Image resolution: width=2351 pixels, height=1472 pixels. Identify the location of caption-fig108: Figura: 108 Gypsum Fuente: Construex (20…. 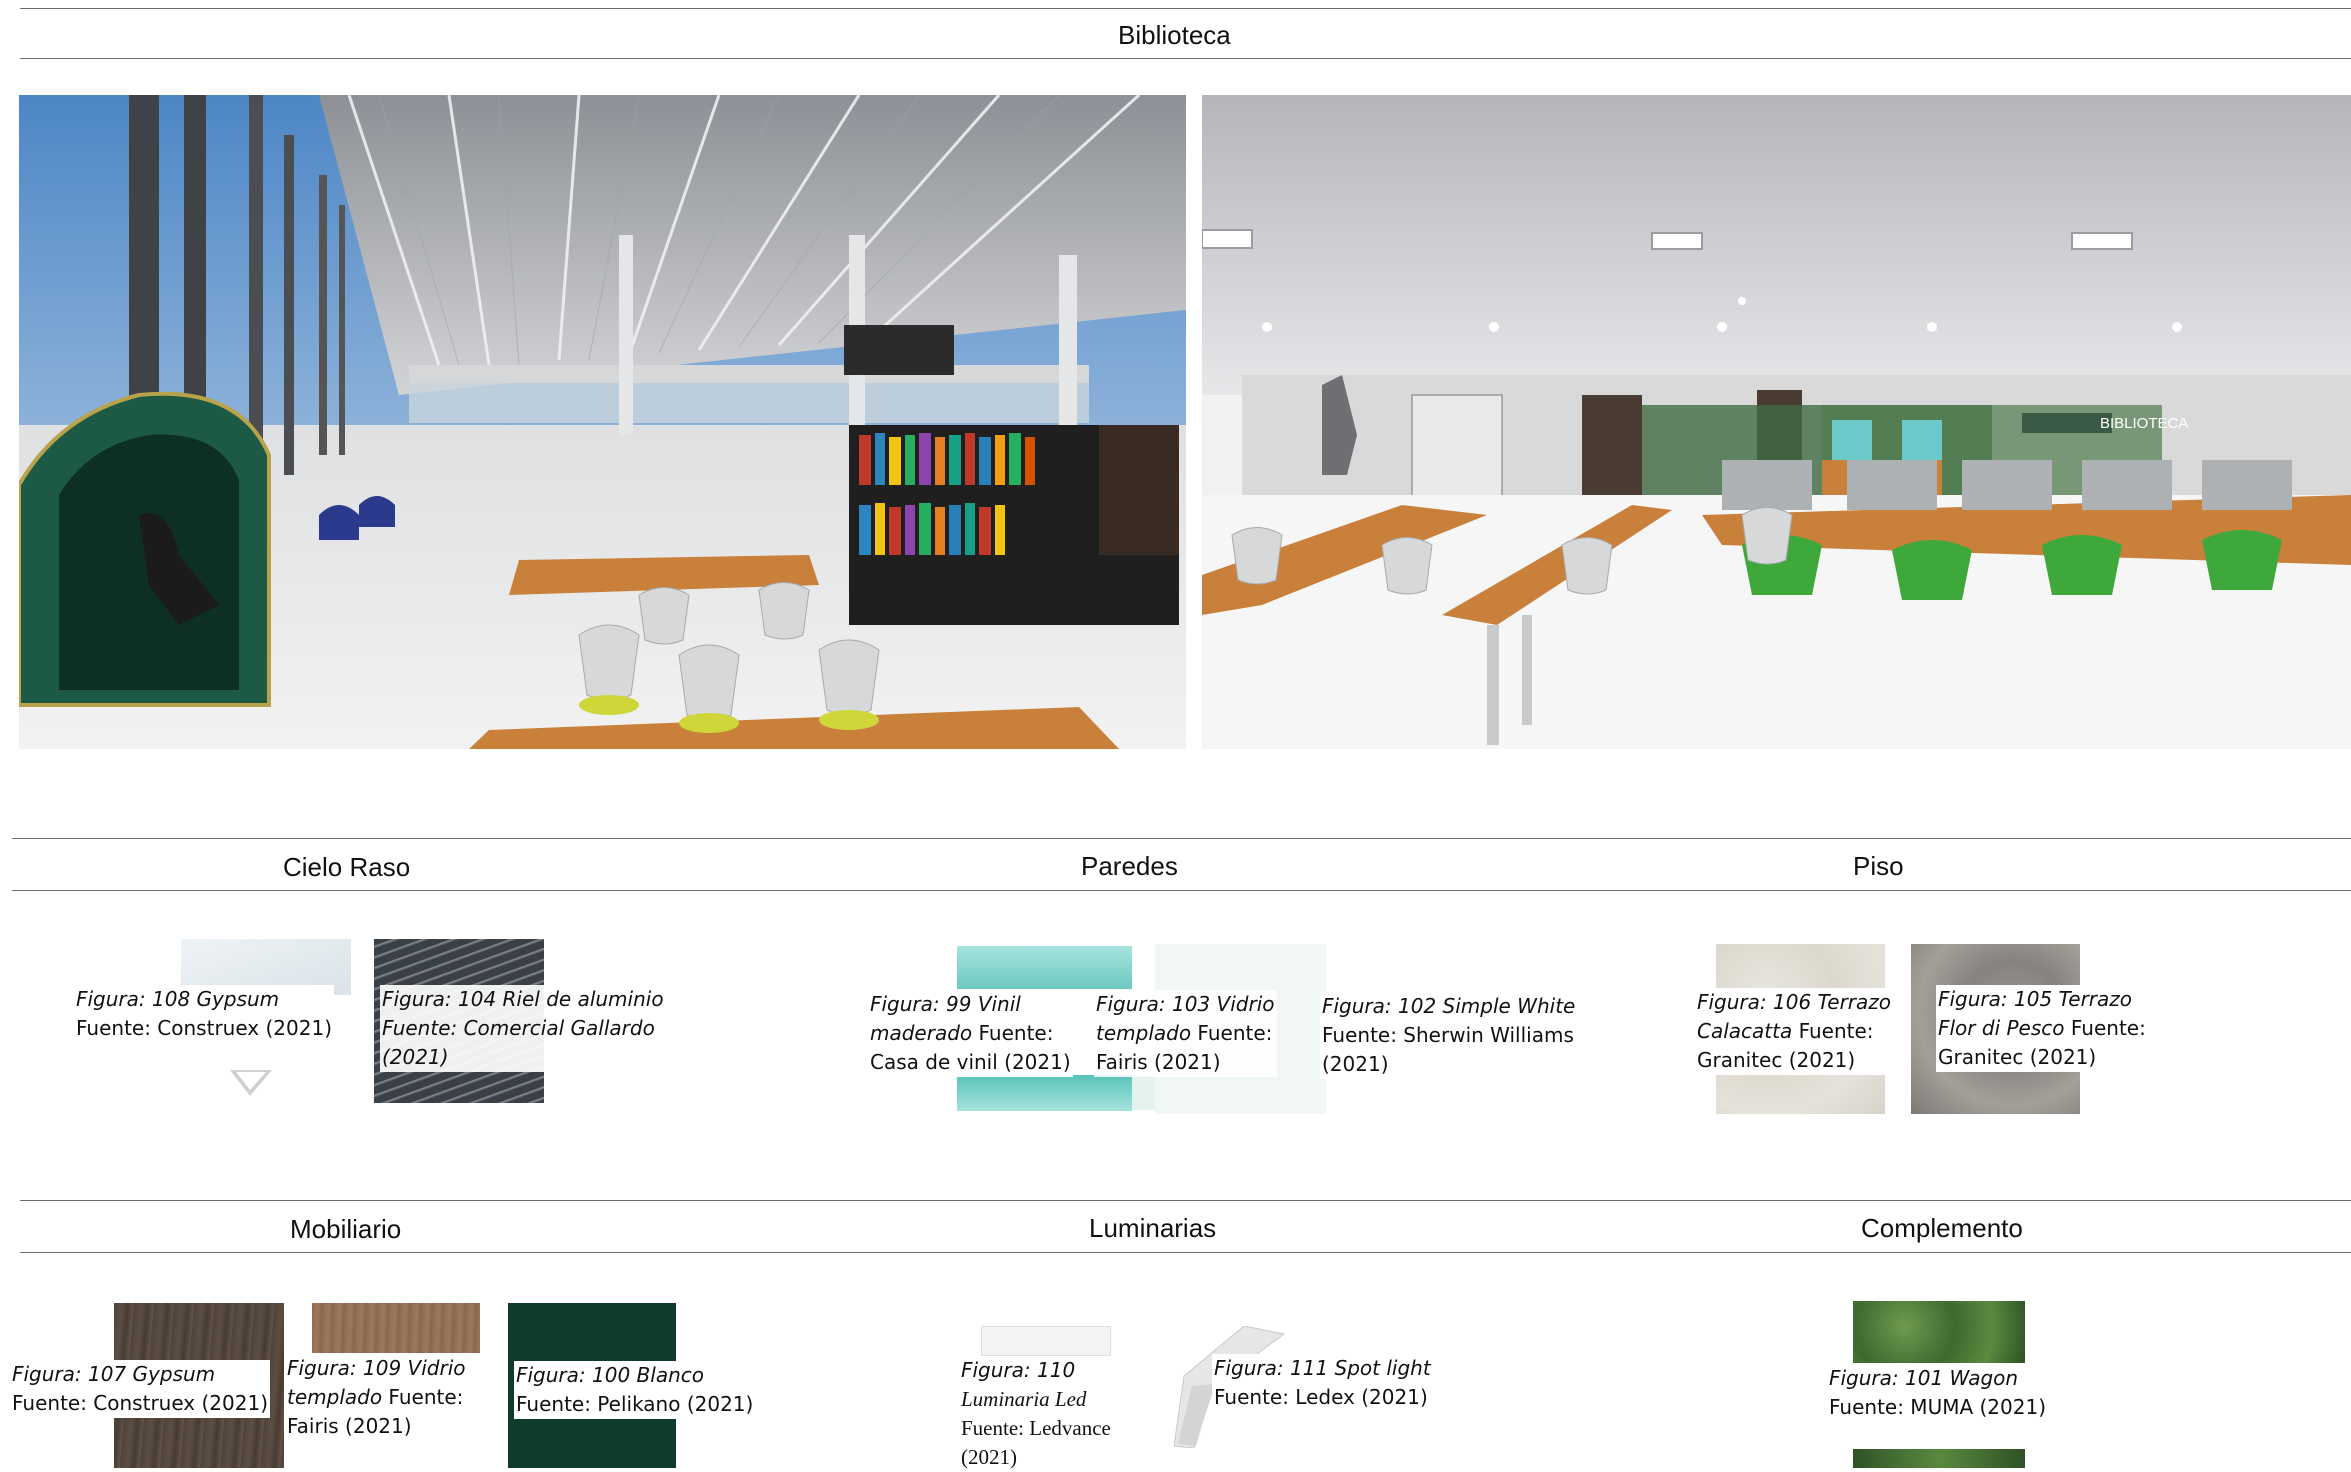
(204, 1014).